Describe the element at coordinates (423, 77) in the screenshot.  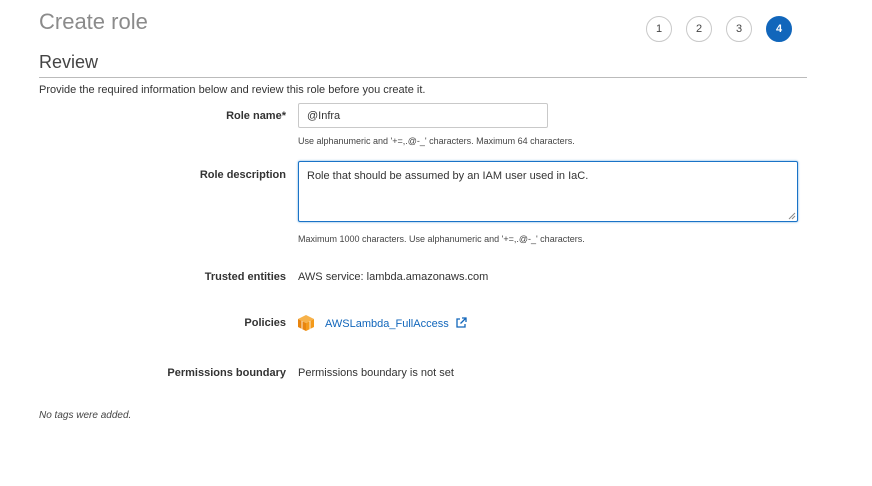
I see `section-divider` at that location.